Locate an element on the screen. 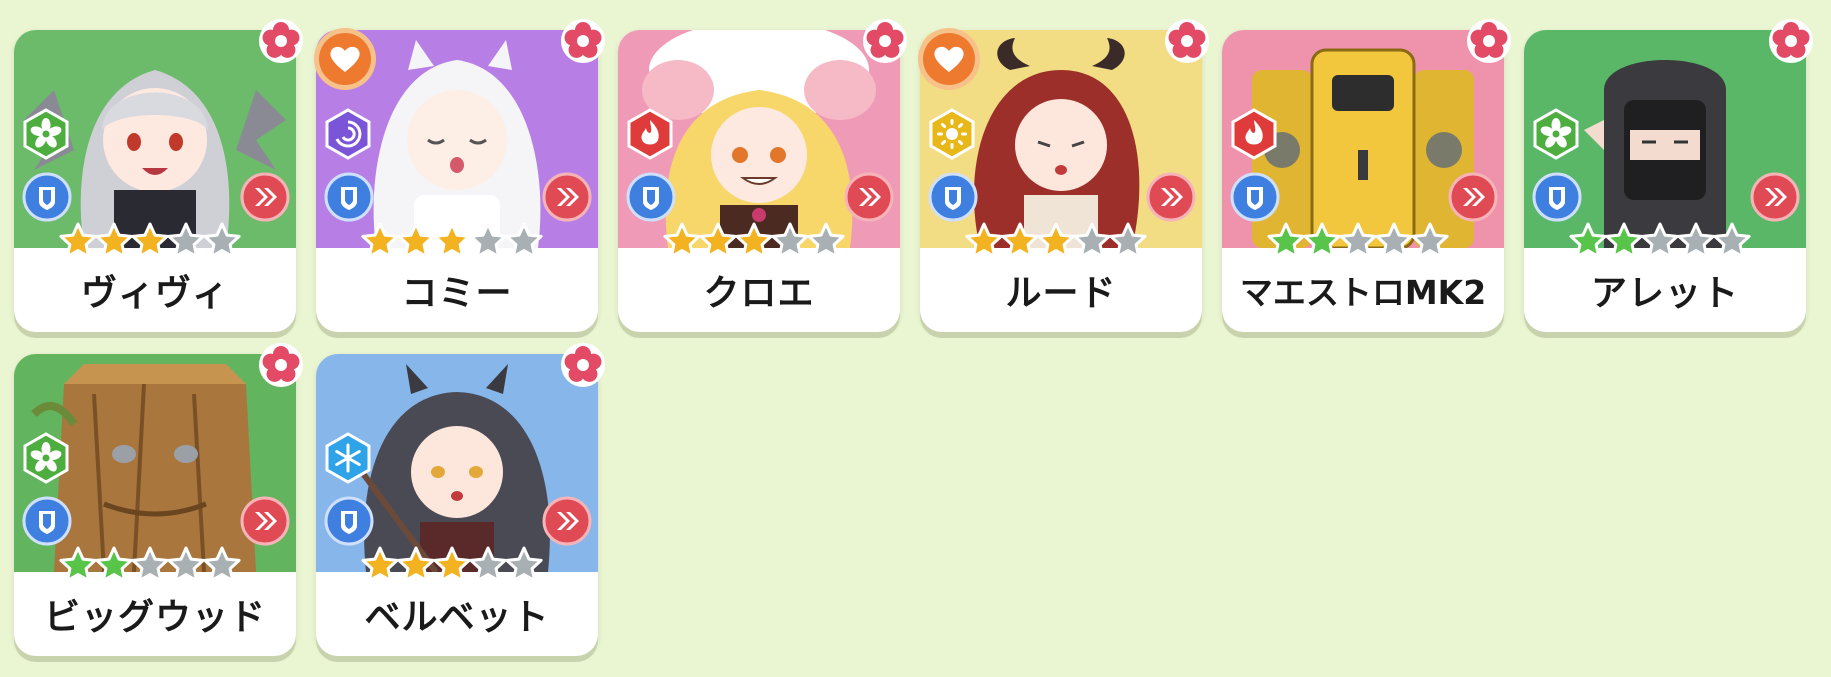  character-name: ヴィヴィ is located at coordinates (154, 293).